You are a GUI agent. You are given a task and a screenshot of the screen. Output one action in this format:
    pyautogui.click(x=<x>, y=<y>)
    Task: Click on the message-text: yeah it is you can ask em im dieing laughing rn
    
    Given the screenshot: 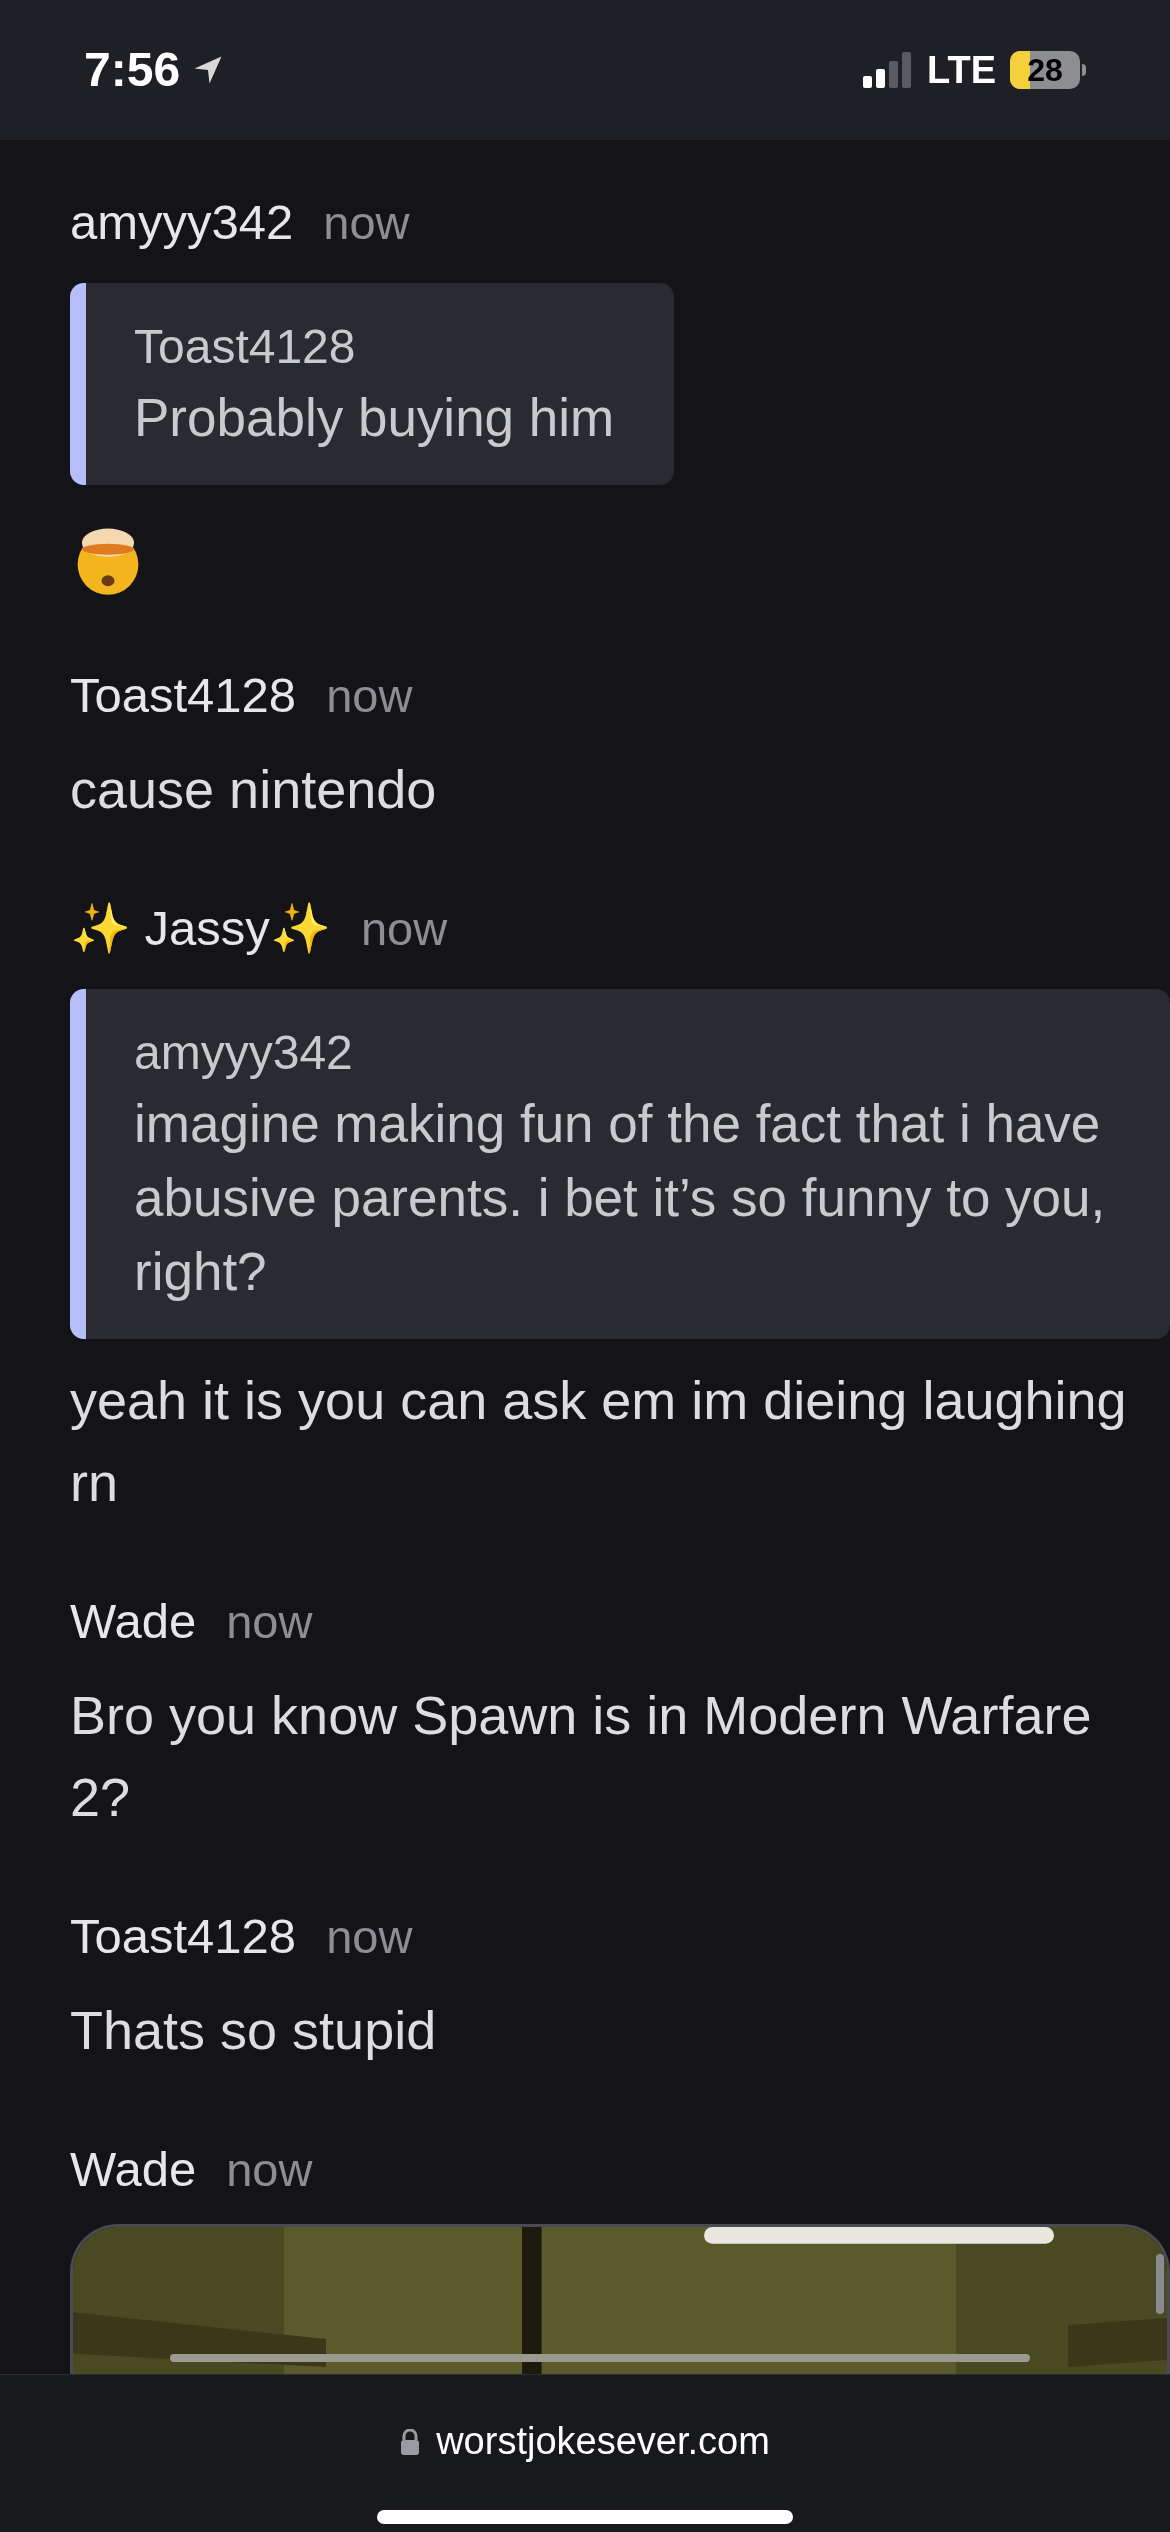 What is the action you would take?
    pyautogui.click(x=599, y=1441)
    